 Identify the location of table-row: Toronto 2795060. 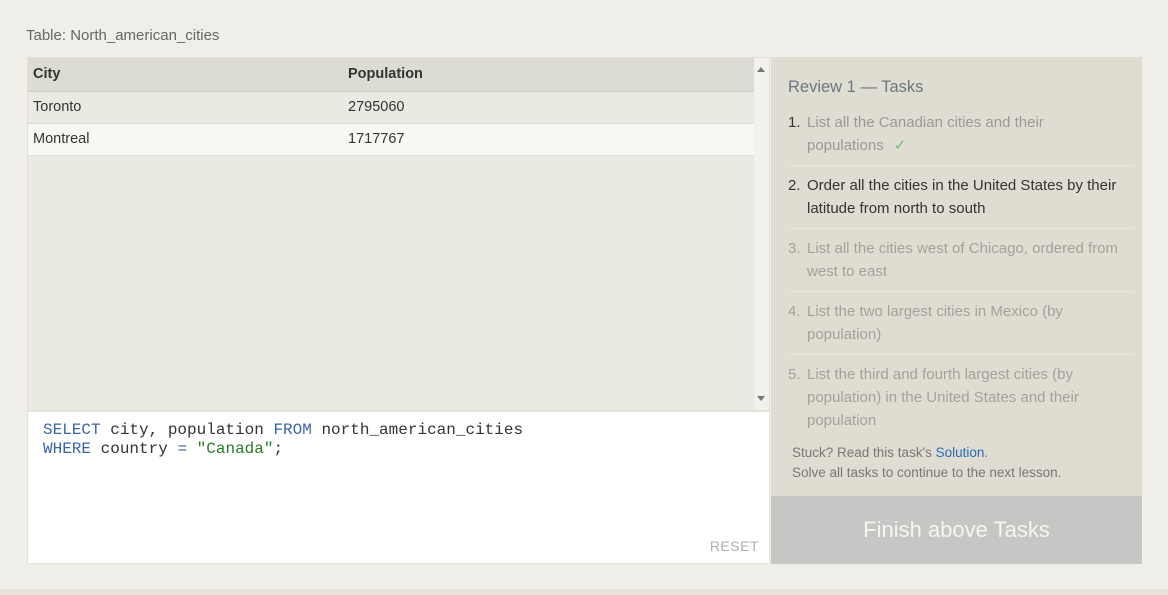
(391, 107).